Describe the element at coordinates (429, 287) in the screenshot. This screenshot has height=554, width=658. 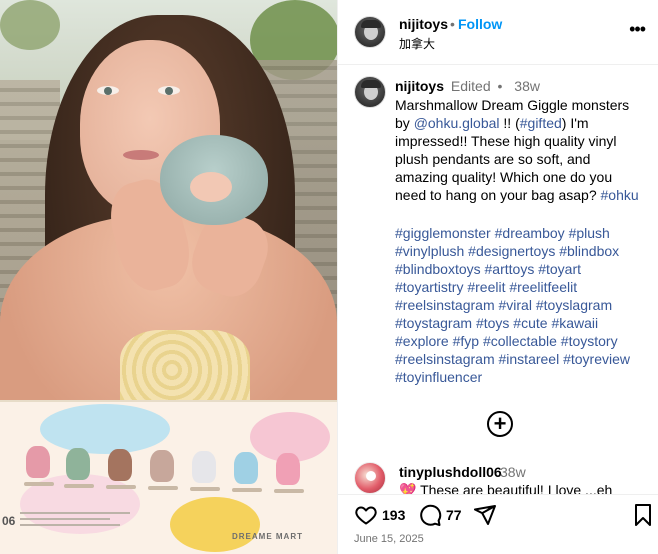
I see `hashtag-link: #toyartistry` at that location.